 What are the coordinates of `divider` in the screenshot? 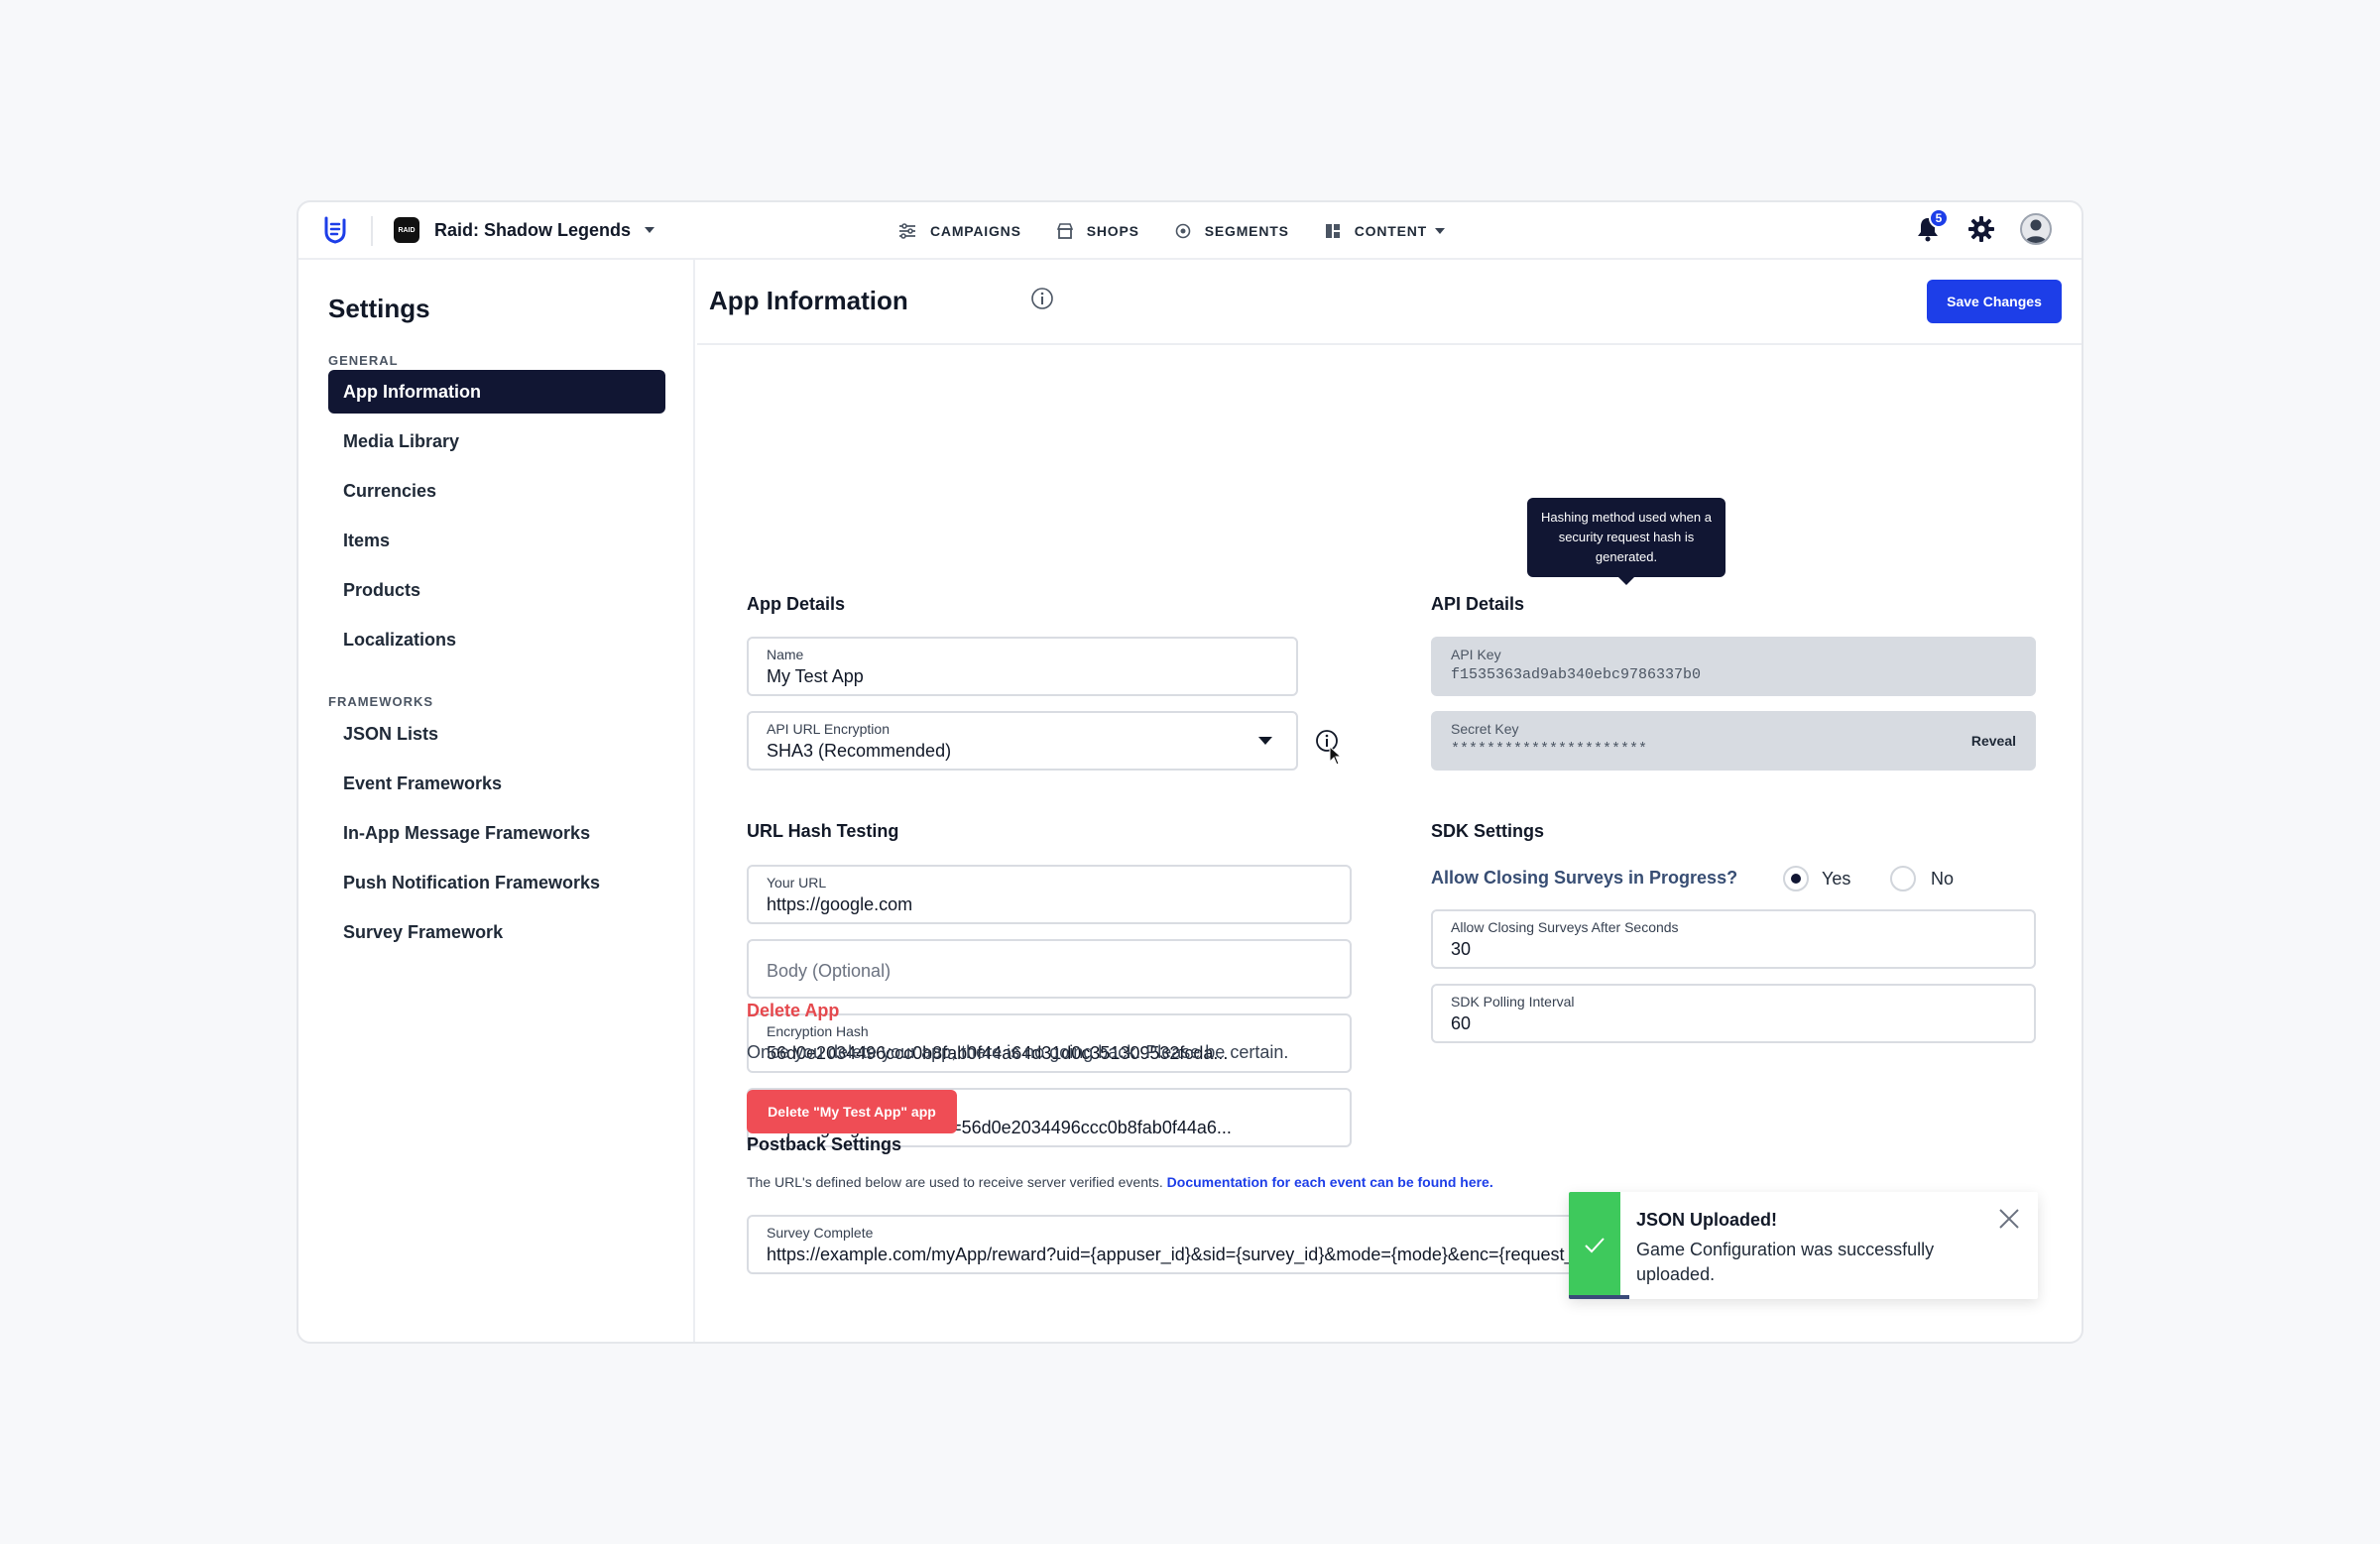 It's located at (372, 231).